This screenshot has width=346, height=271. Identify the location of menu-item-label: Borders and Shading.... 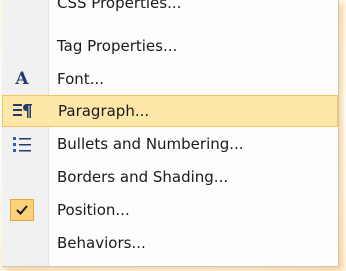
(143, 177).